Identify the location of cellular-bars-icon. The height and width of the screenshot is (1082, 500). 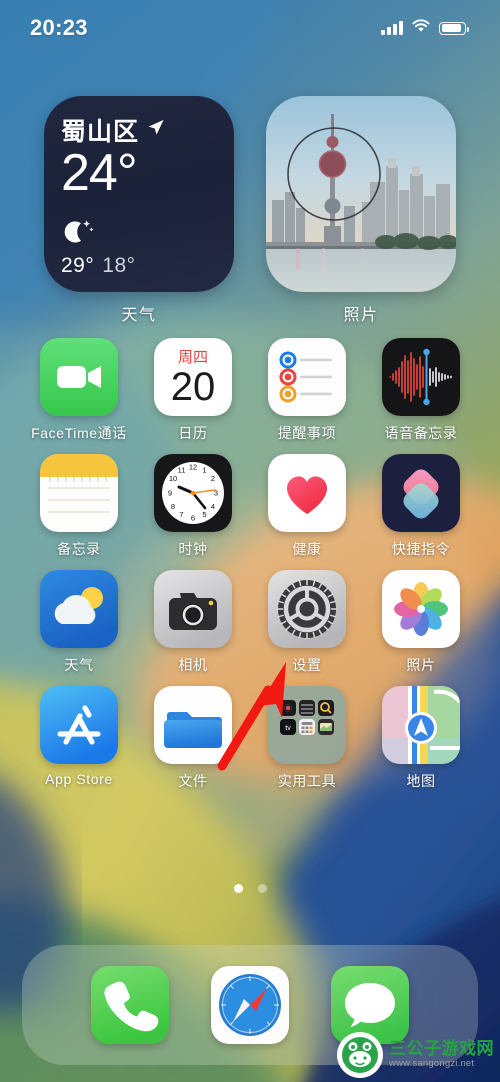
(392, 28).